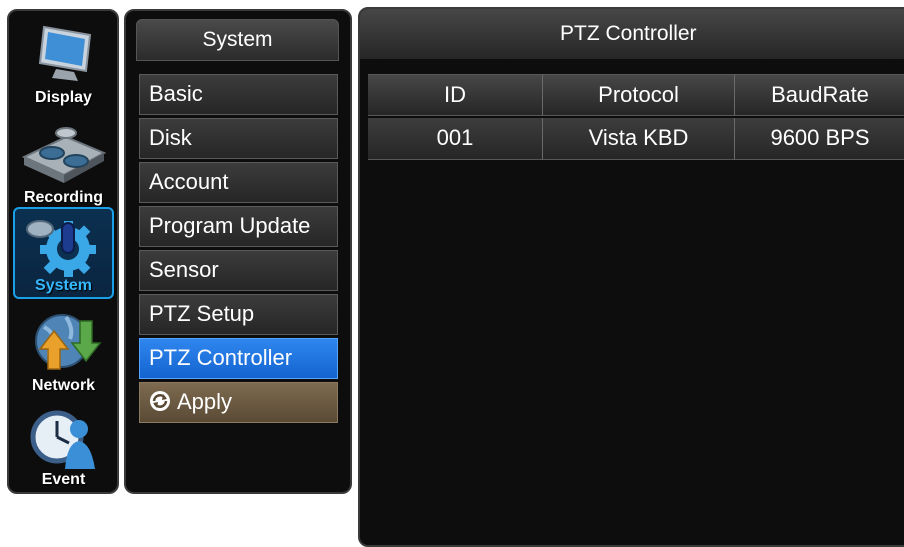 This screenshot has height=547, width=904. Describe the element at coordinates (819, 95) in the screenshot. I see `column-header-baudrate: BaudRate` at that location.